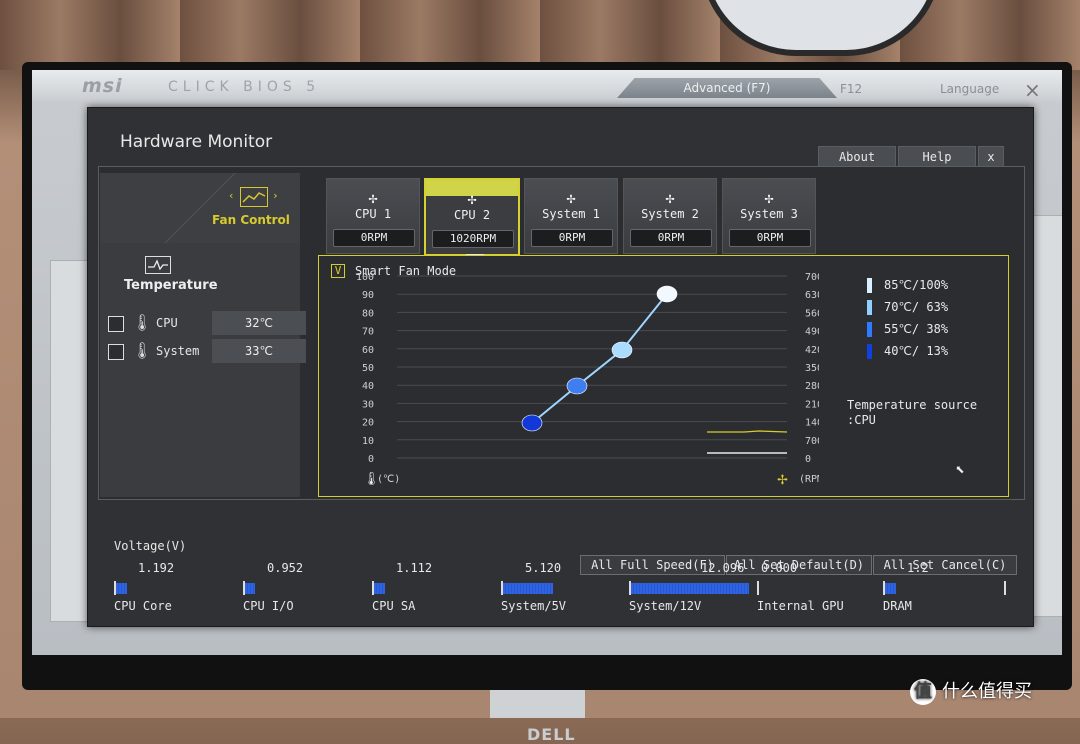 Image resolution: width=1080 pixels, height=744 pixels. I want to click on all-set-cancel-button: All Set Cancel(C), so click(945, 565).